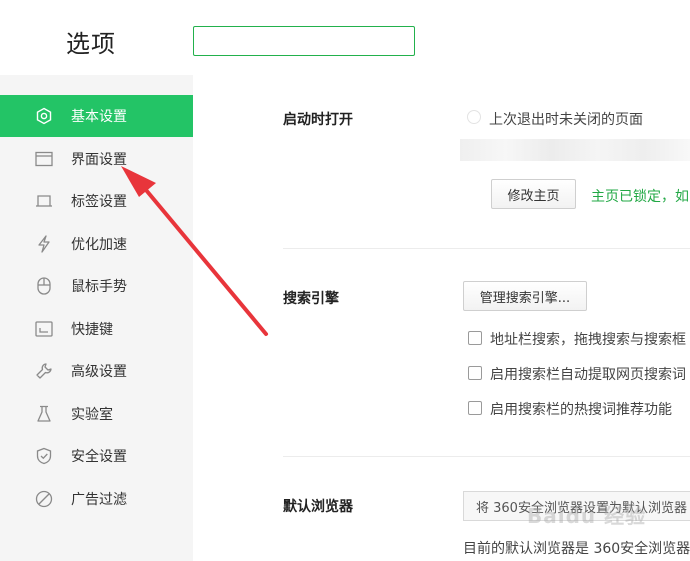 Image resolution: width=690 pixels, height=561 pixels. What do you see at coordinates (92, 415) in the screenshot?
I see `sidebar-item-label: 实验室` at bounding box center [92, 415].